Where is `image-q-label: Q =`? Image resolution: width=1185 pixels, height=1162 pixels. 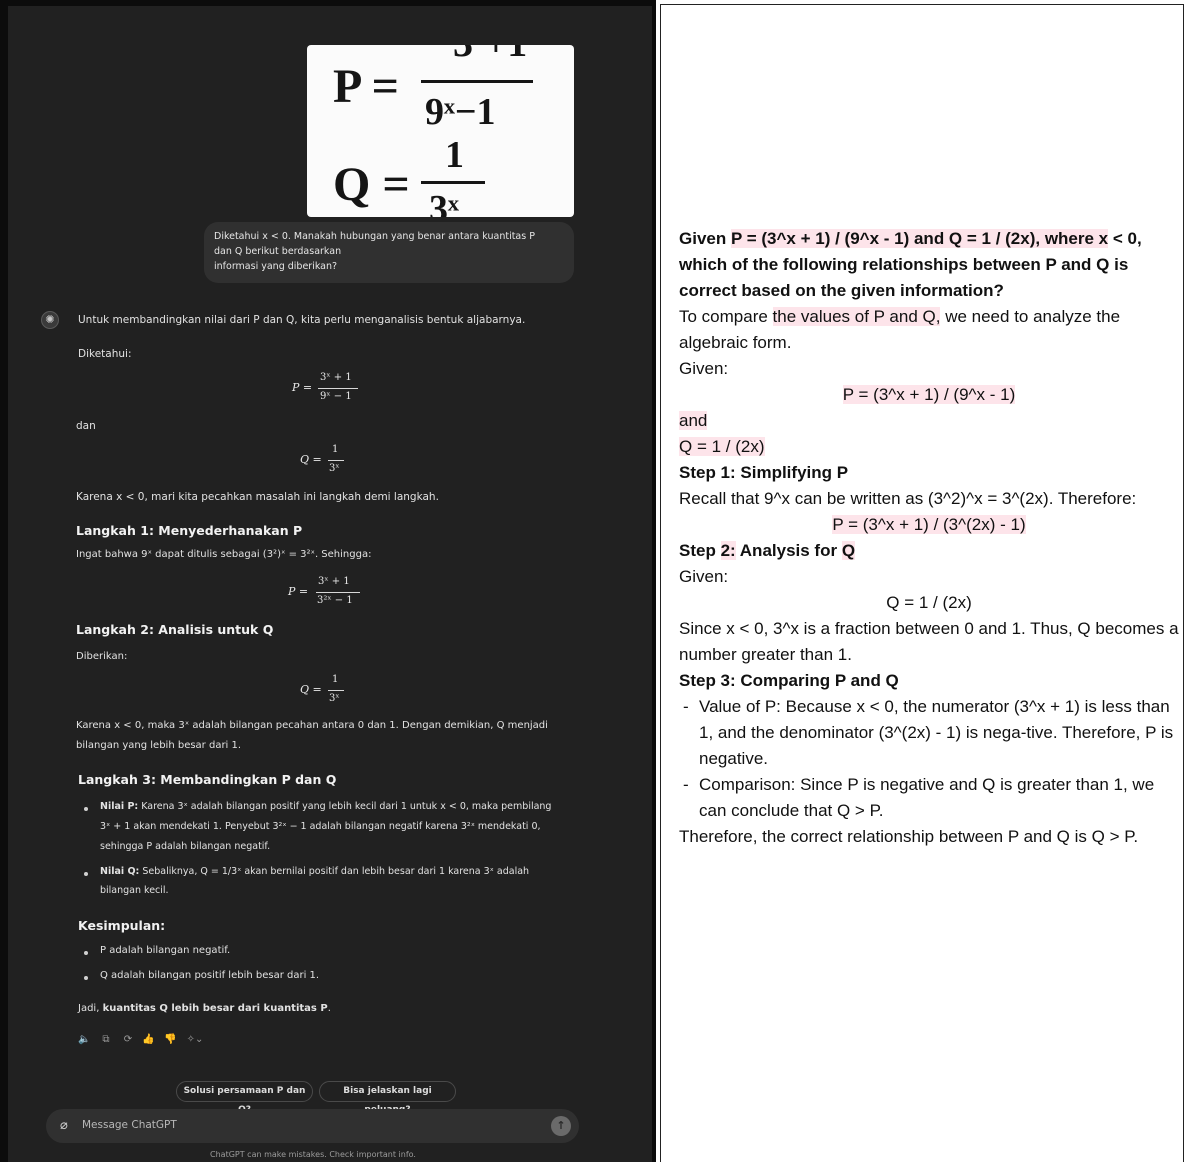
image-q-label: Q = is located at coordinates (371, 184).